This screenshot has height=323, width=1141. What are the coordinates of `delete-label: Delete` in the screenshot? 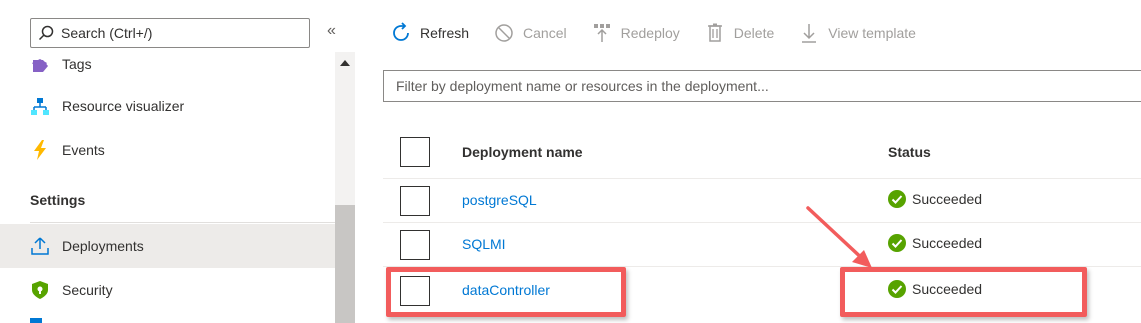 It's located at (754, 33).